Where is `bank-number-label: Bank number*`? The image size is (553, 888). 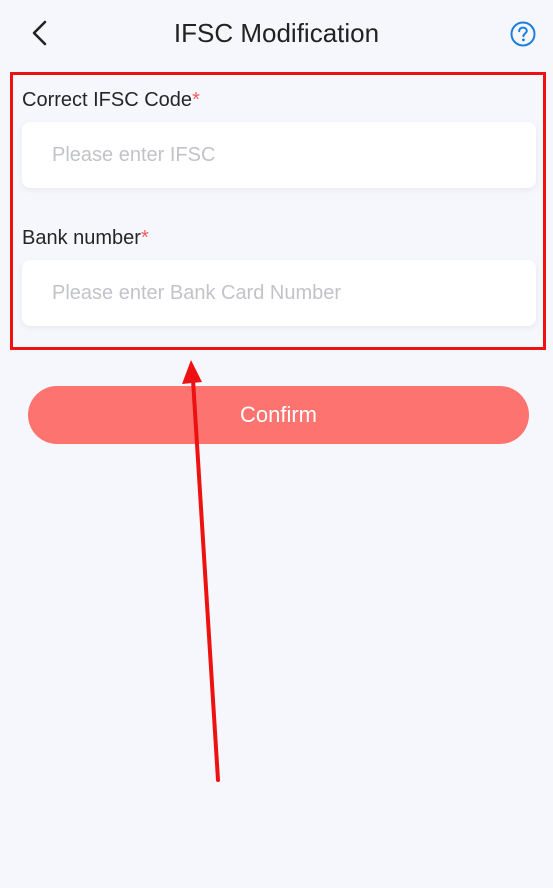
bank-number-label: Bank number* is located at coordinates (85, 238).